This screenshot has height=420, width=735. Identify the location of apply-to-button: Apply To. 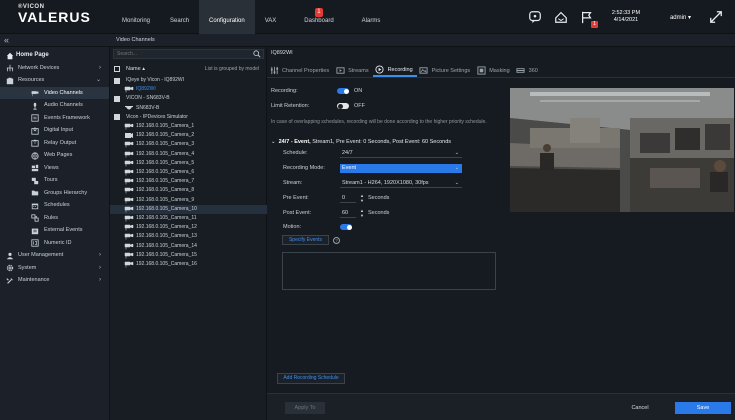
(305, 408).